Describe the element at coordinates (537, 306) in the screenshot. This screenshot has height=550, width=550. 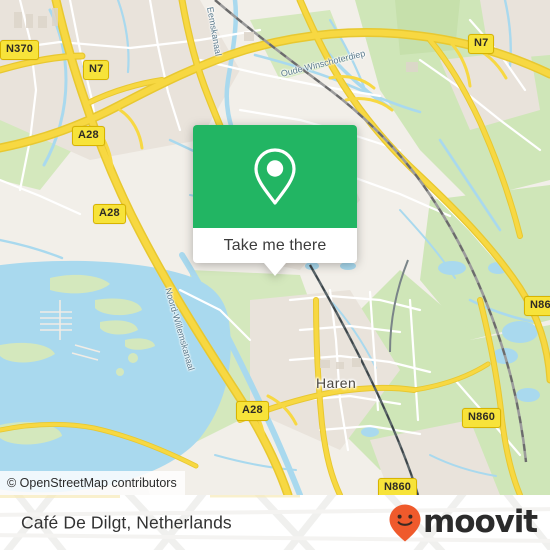
I see `road-shield-n860-east: N860` at that location.